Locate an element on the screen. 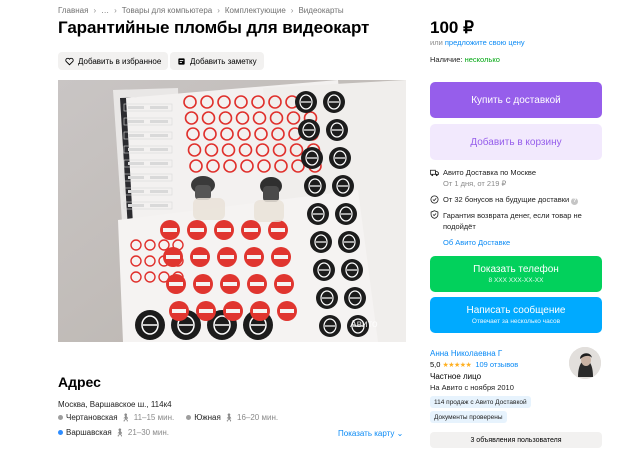 Image resolution: width=640 pixels, height=455 pixels. add-to-favorites-button: Добавить в избранное is located at coordinates (113, 61).